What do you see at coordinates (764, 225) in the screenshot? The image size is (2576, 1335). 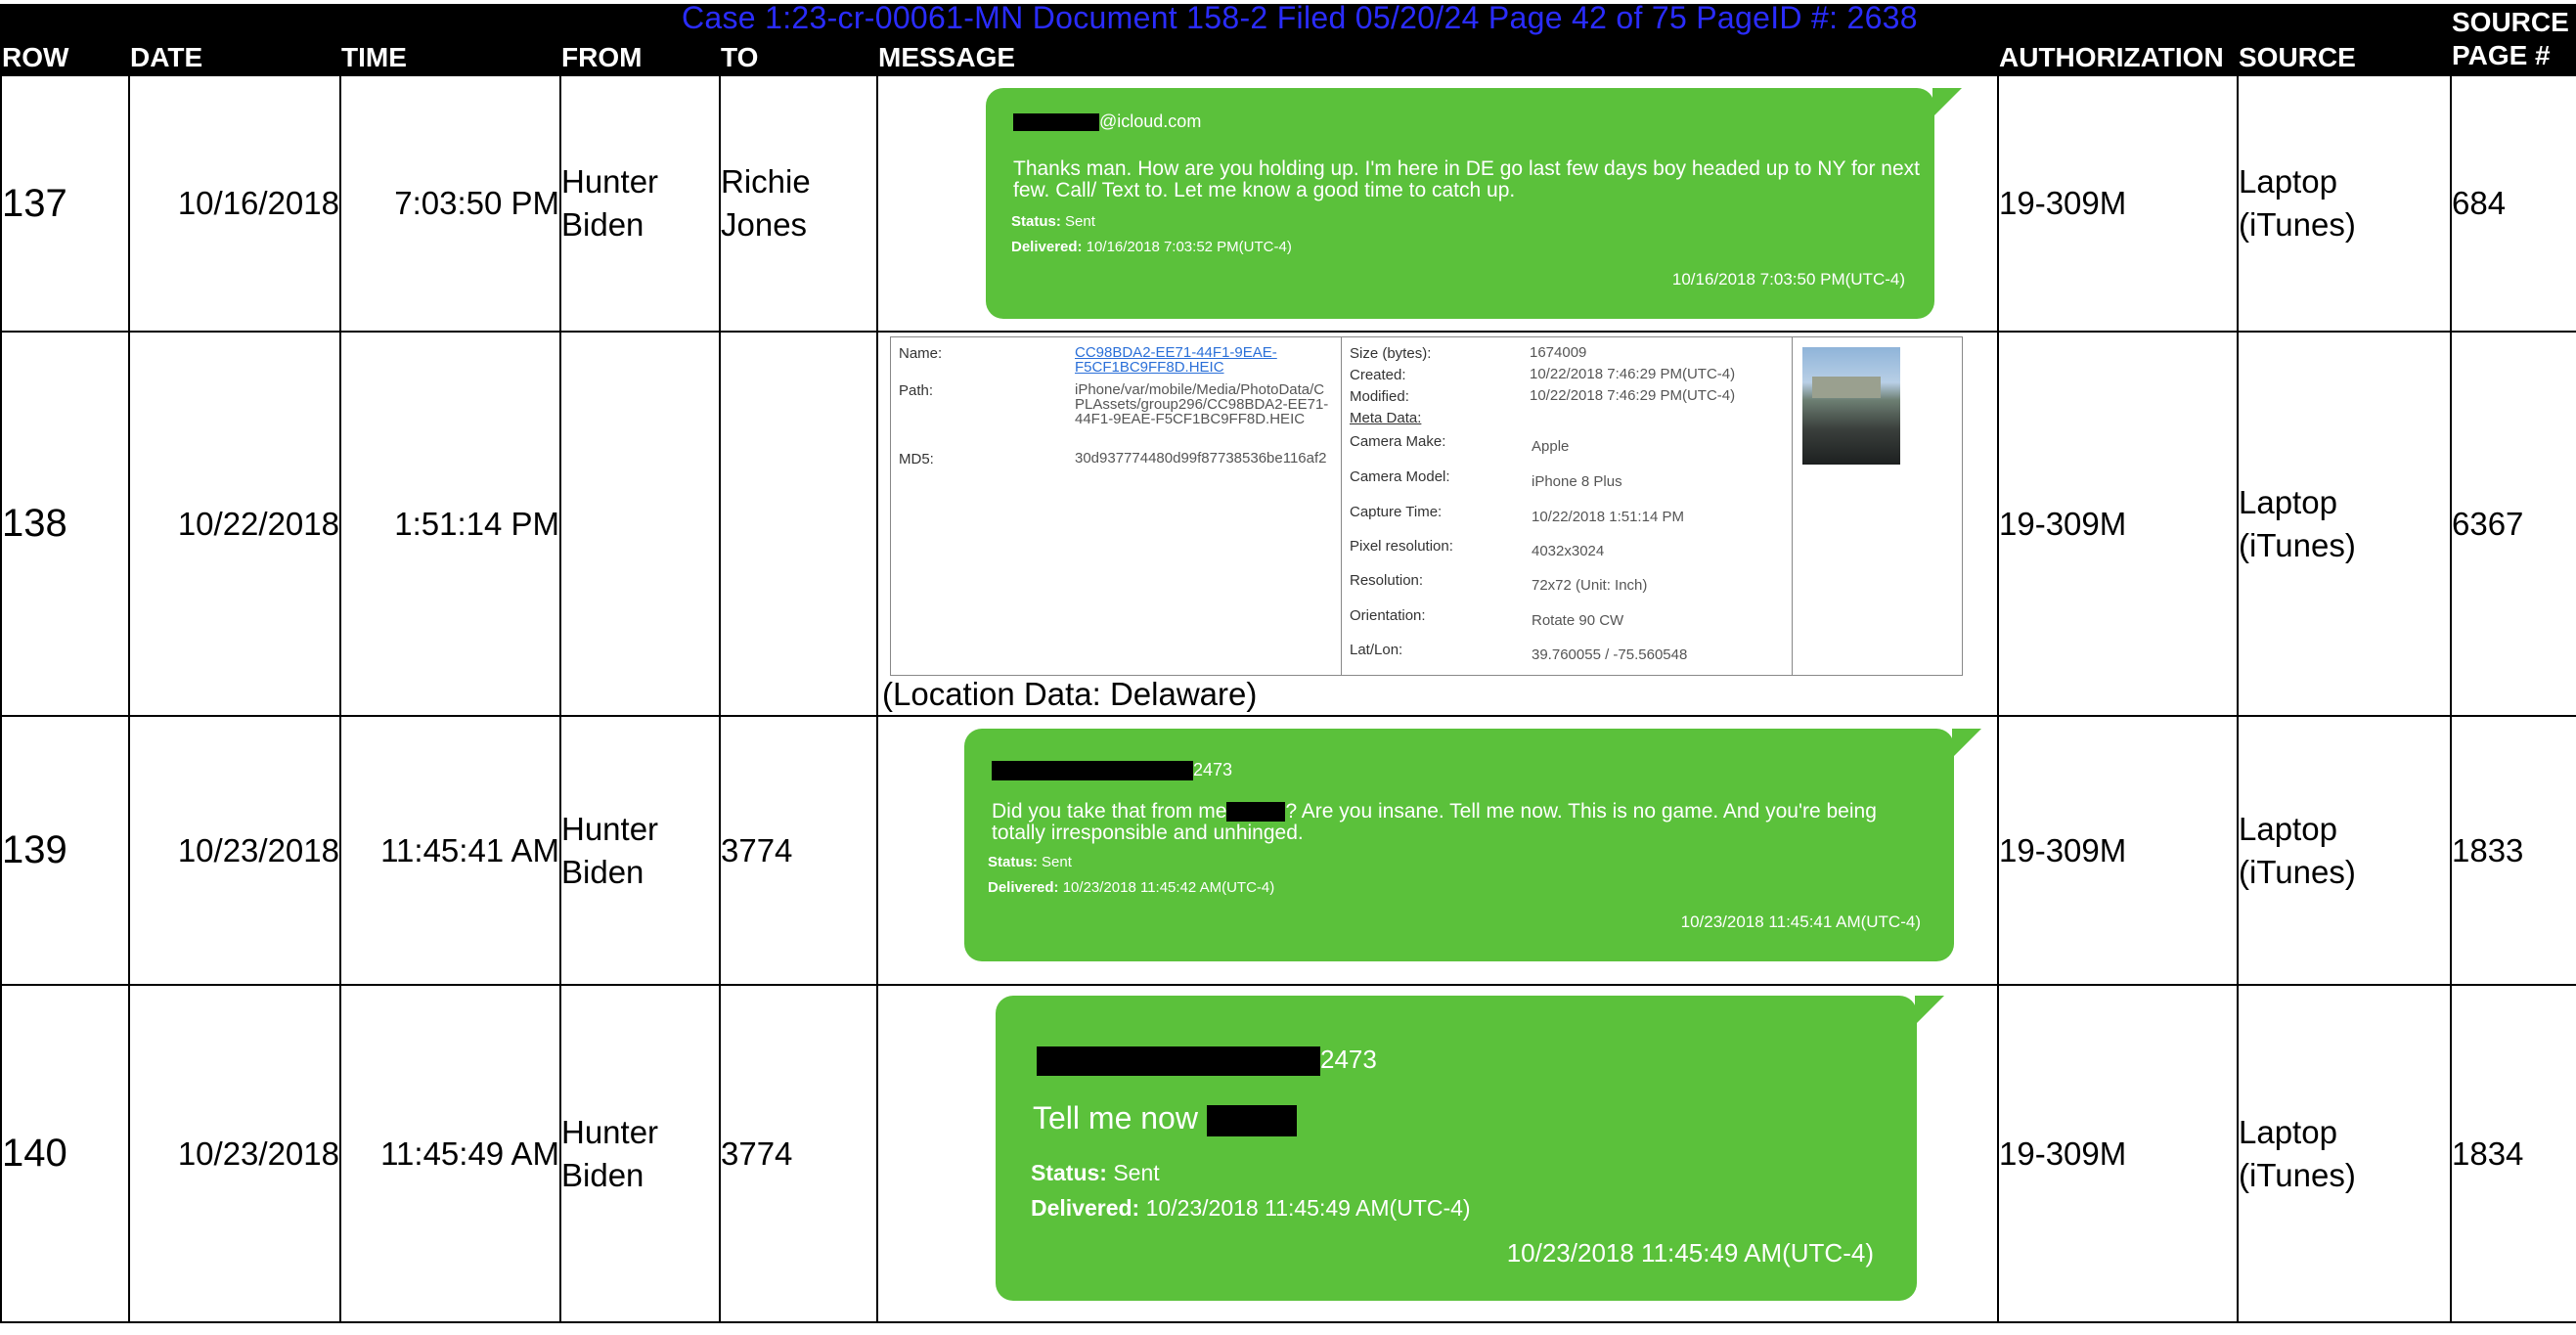 I see `to-last: Jones` at bounding box center [764, 225].